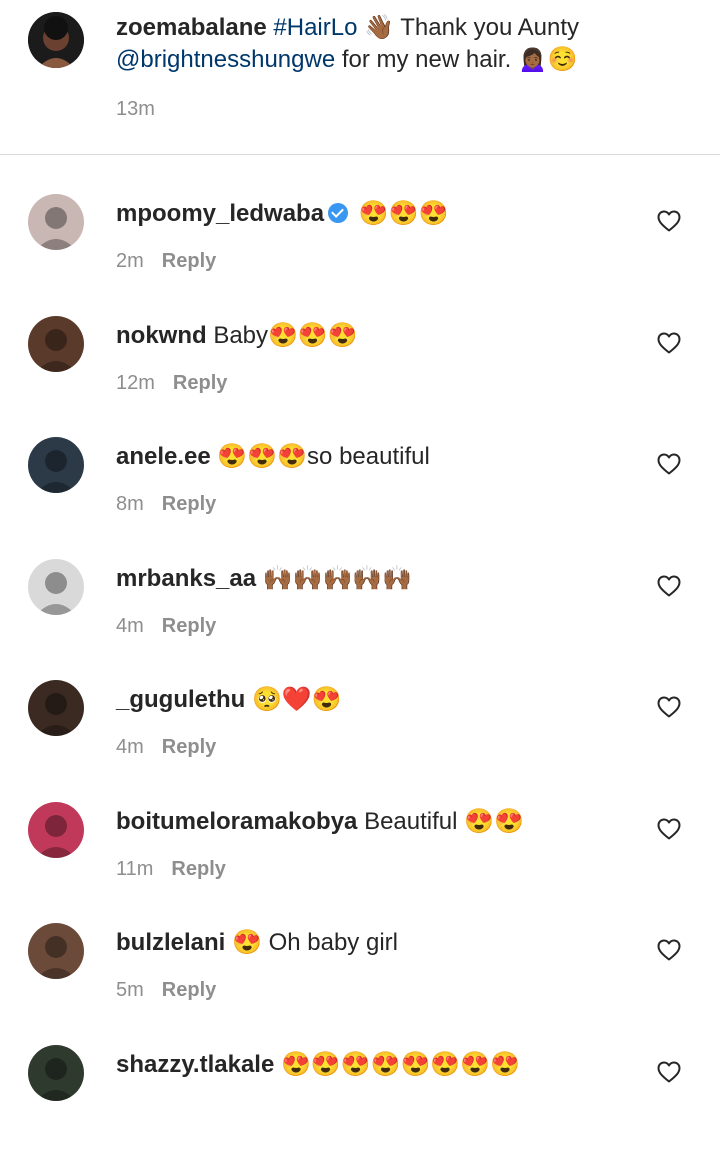 Image resolution: width=720 pixels, height=1166 pixels. I want to click on comment-text: anele.ee 😍😍😍so beautiful, so click(273, 457).